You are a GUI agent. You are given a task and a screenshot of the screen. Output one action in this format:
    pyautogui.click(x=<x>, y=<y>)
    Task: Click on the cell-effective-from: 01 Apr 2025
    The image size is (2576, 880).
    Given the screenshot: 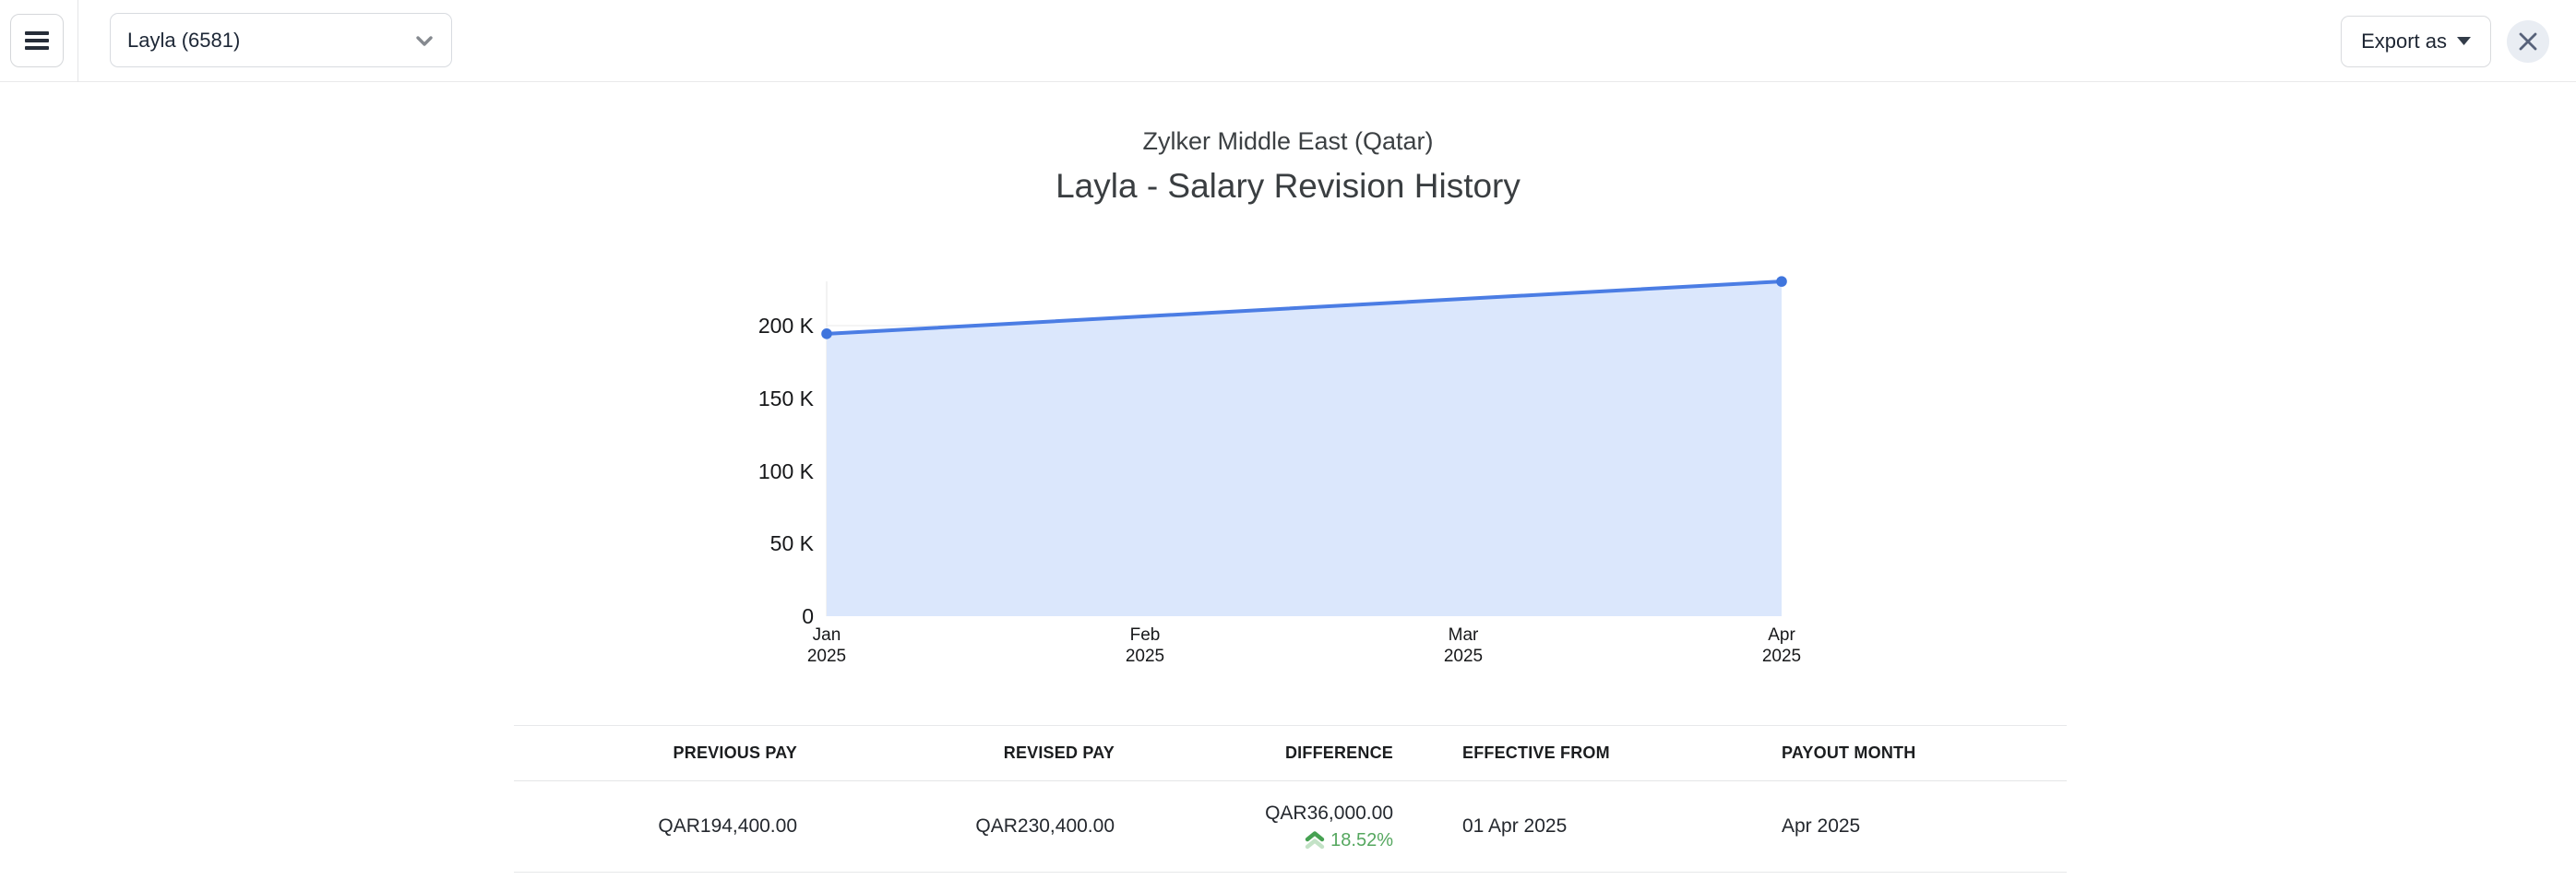 What is the action you would take?
    pyautogui.click(x=1515, y=826)
    